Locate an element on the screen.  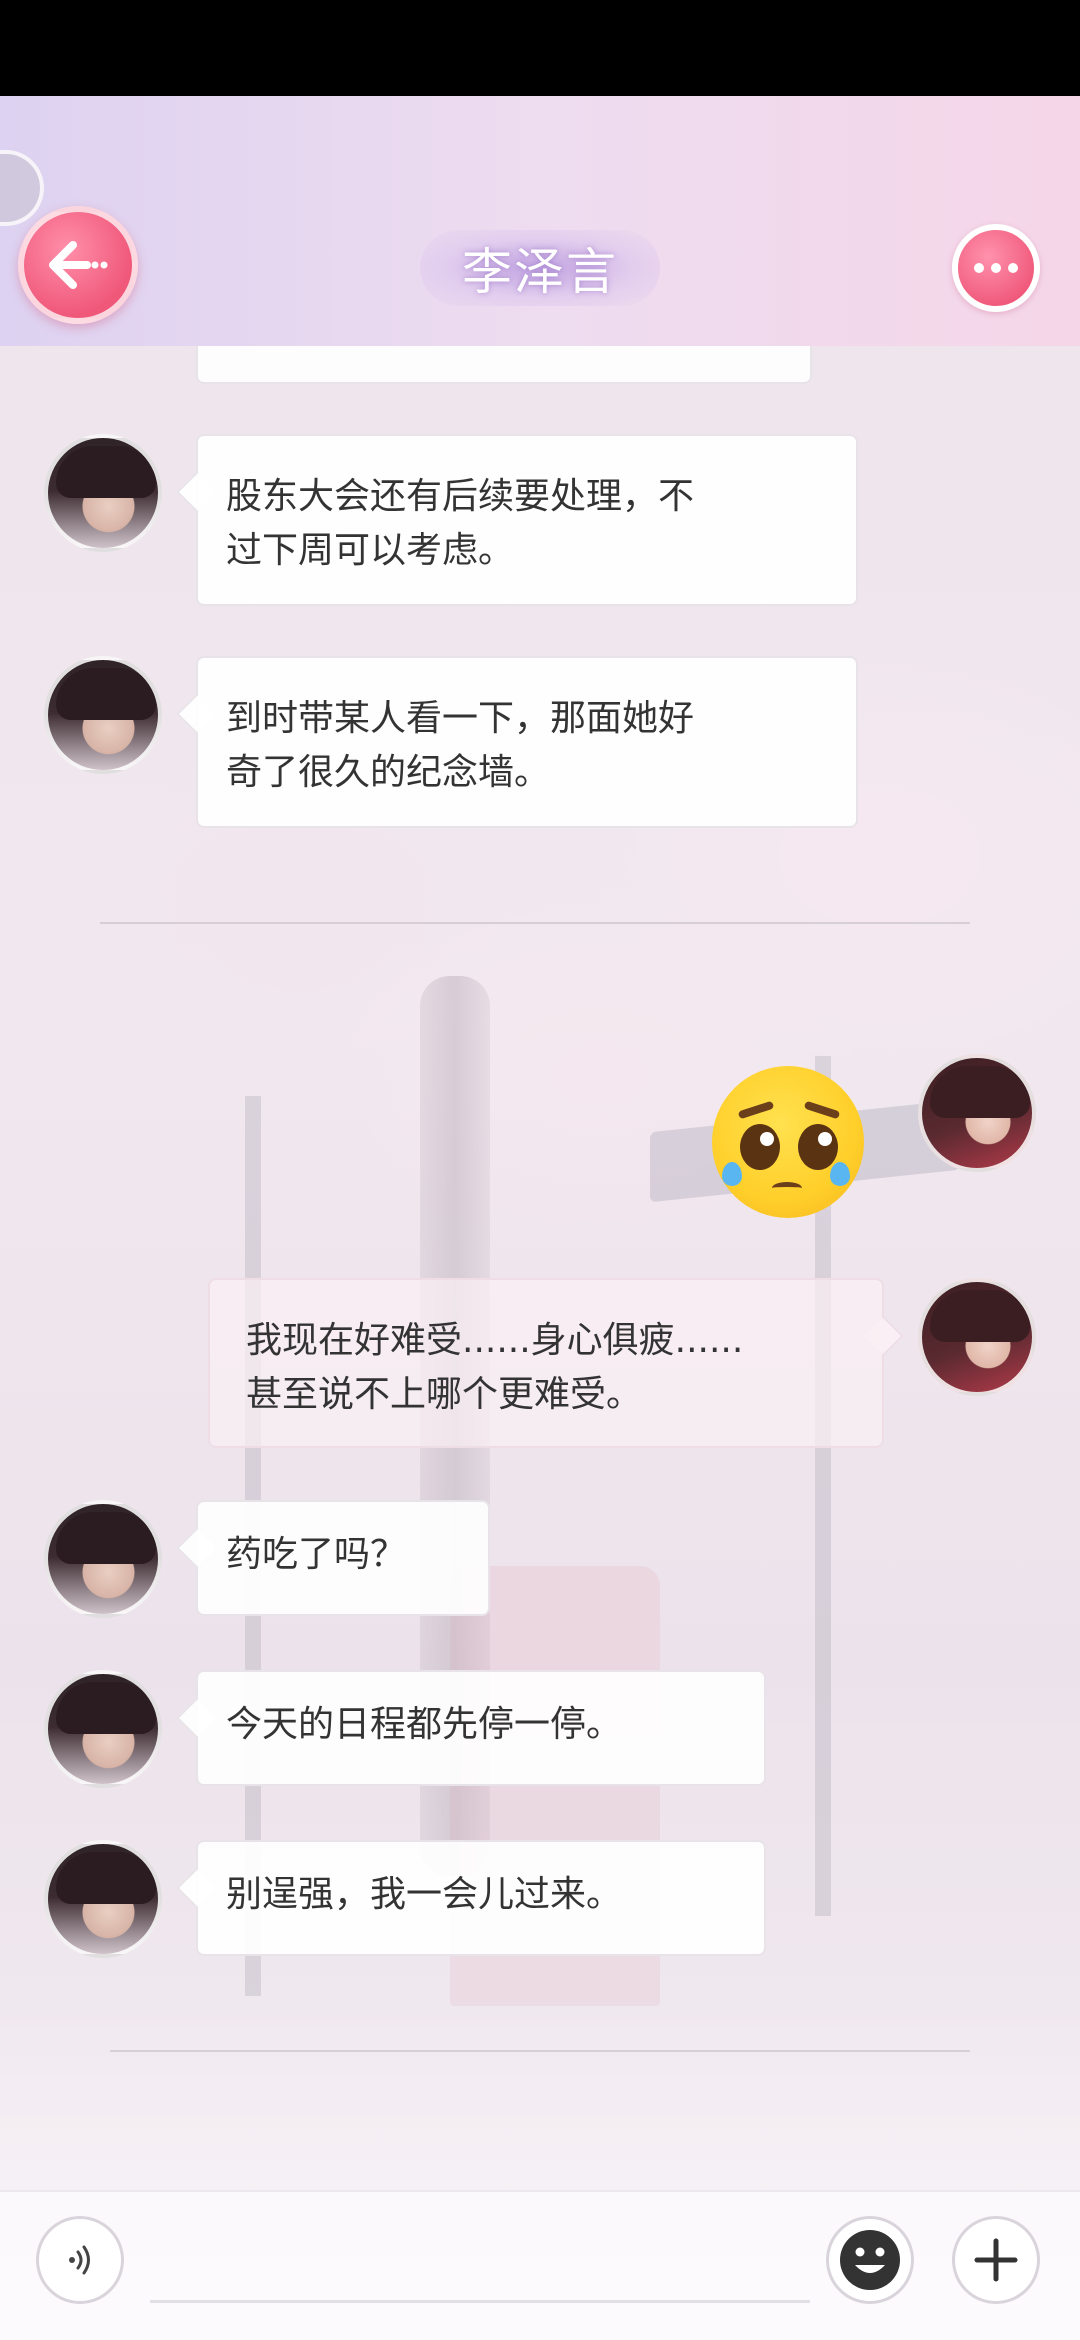
more-dots-icon is located at coordinates (979, 268).